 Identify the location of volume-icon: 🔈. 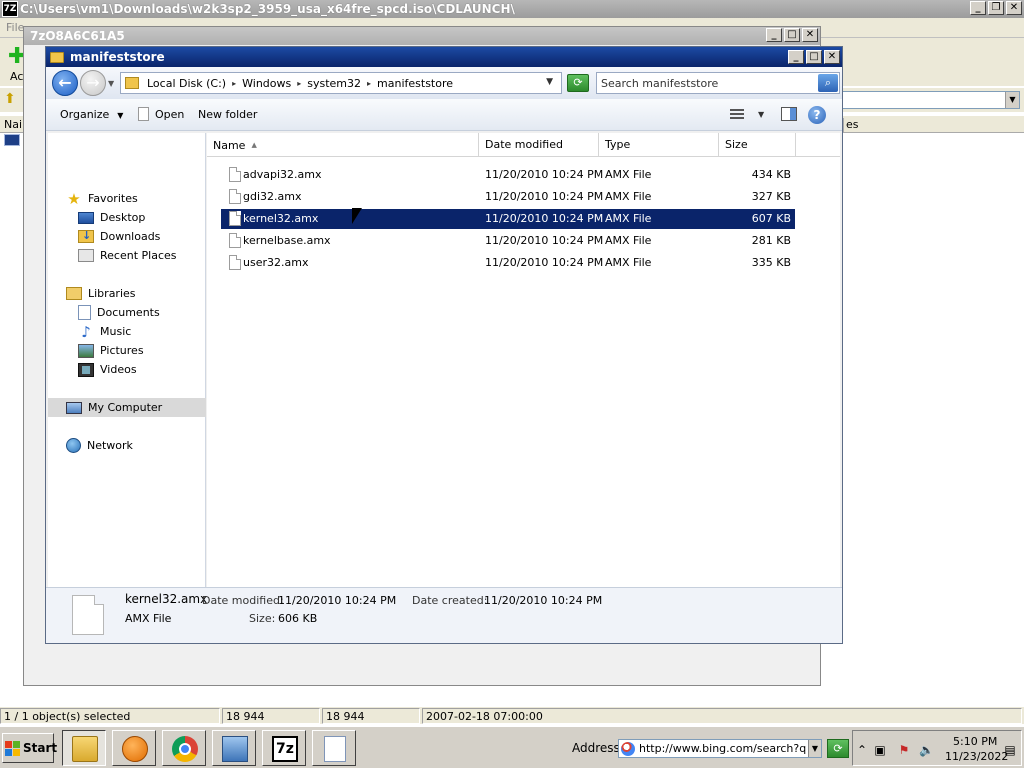
(926, 750).